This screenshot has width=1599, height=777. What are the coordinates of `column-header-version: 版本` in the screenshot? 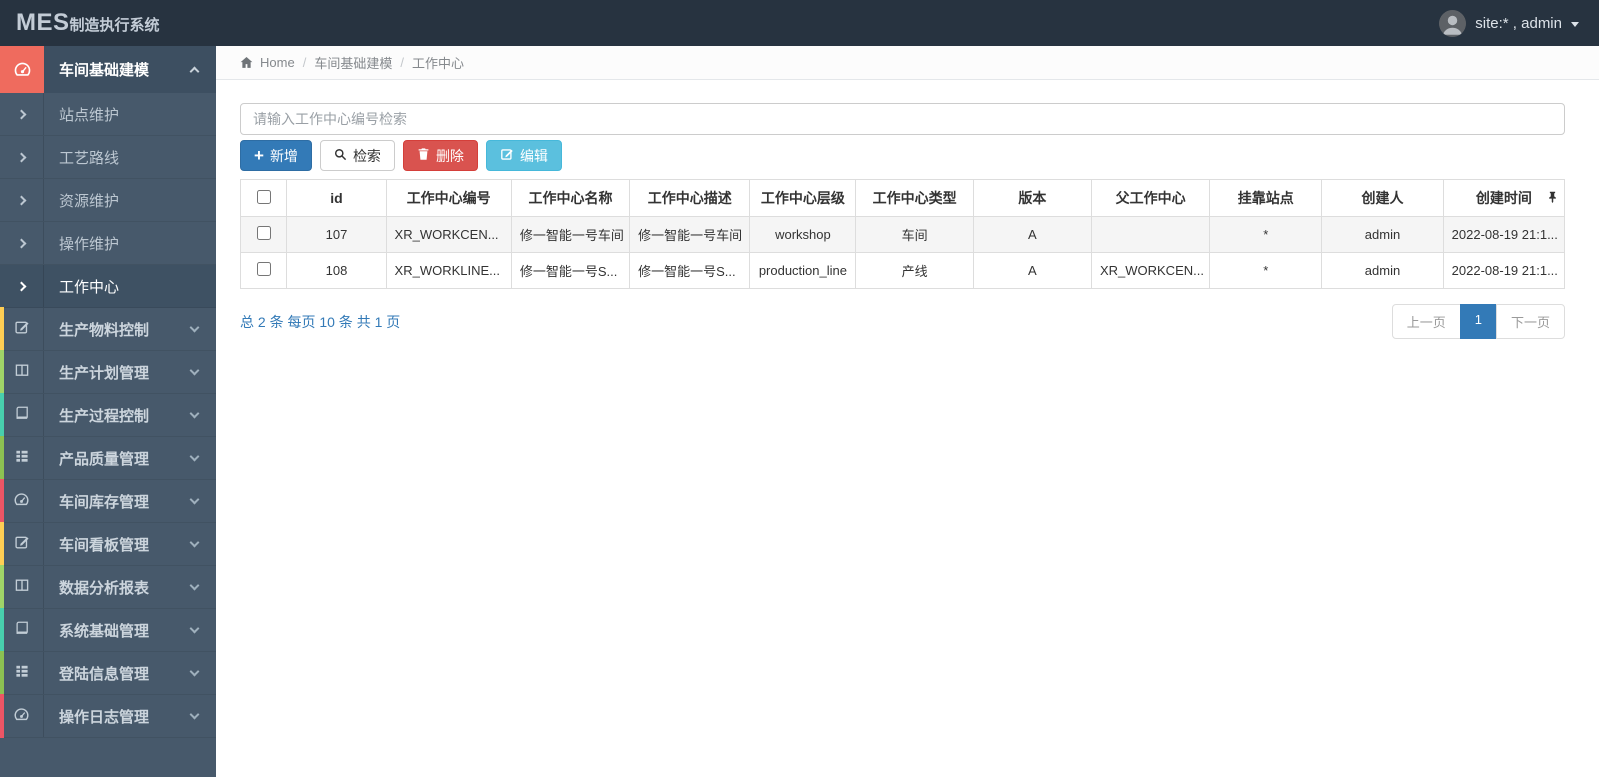 It's located at (1032, 198).